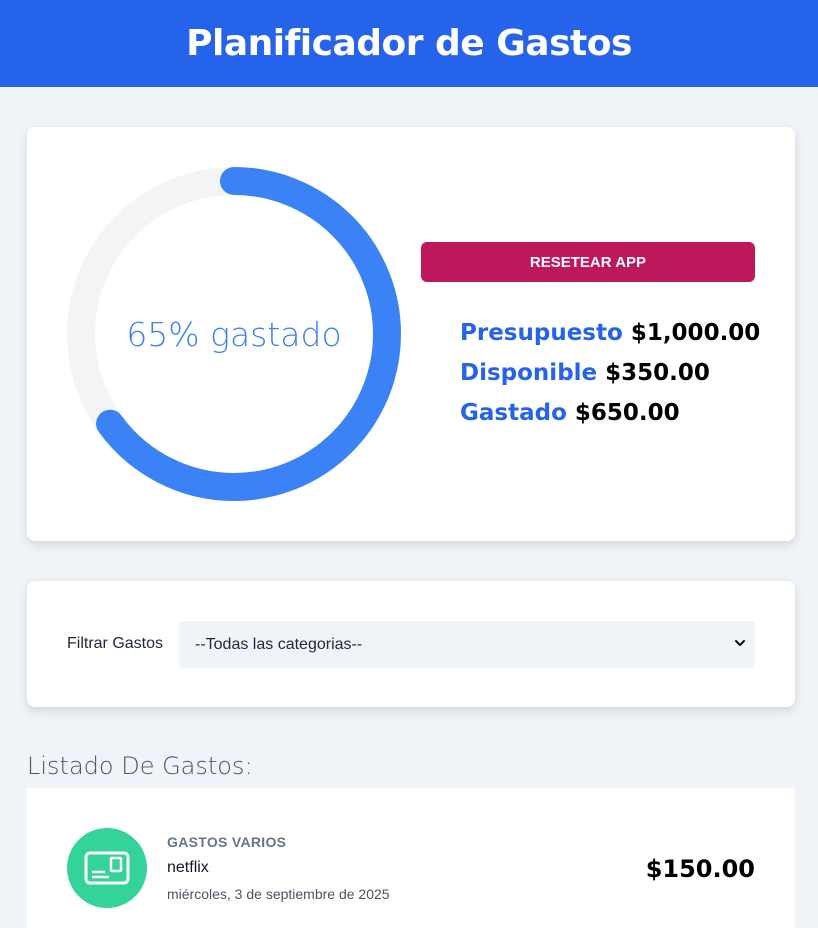 The width and height of the screenshot is (818, 928). I want to click on expense-date: miércoles, 3 de septiembre de 2025, so click(278, 894).